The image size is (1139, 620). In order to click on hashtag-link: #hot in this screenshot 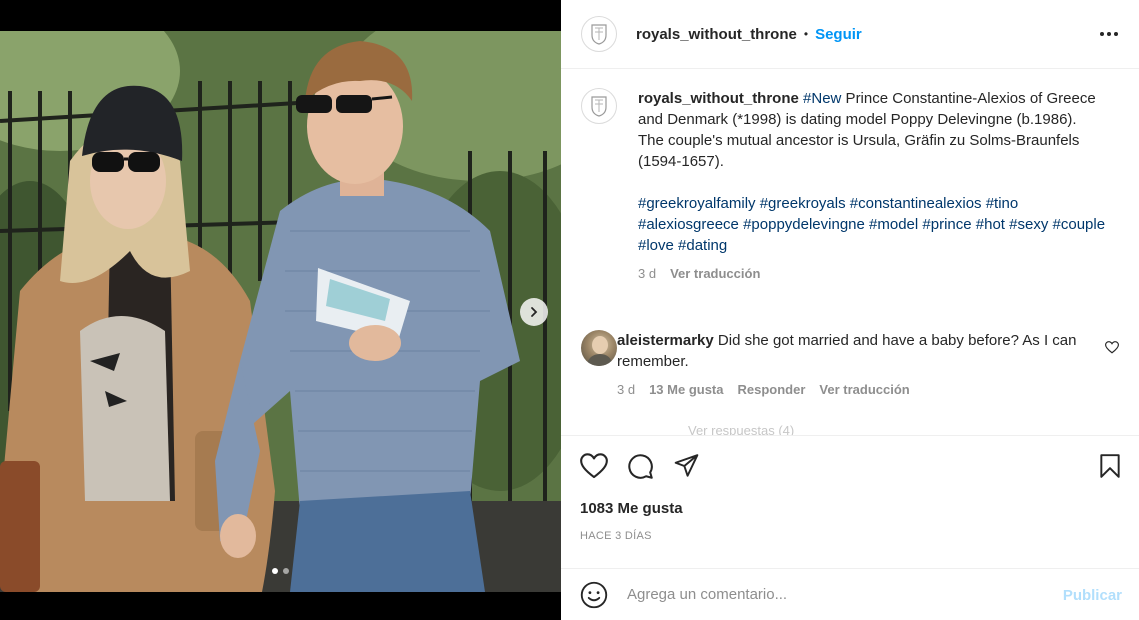, I will do `click(990, 224)`.